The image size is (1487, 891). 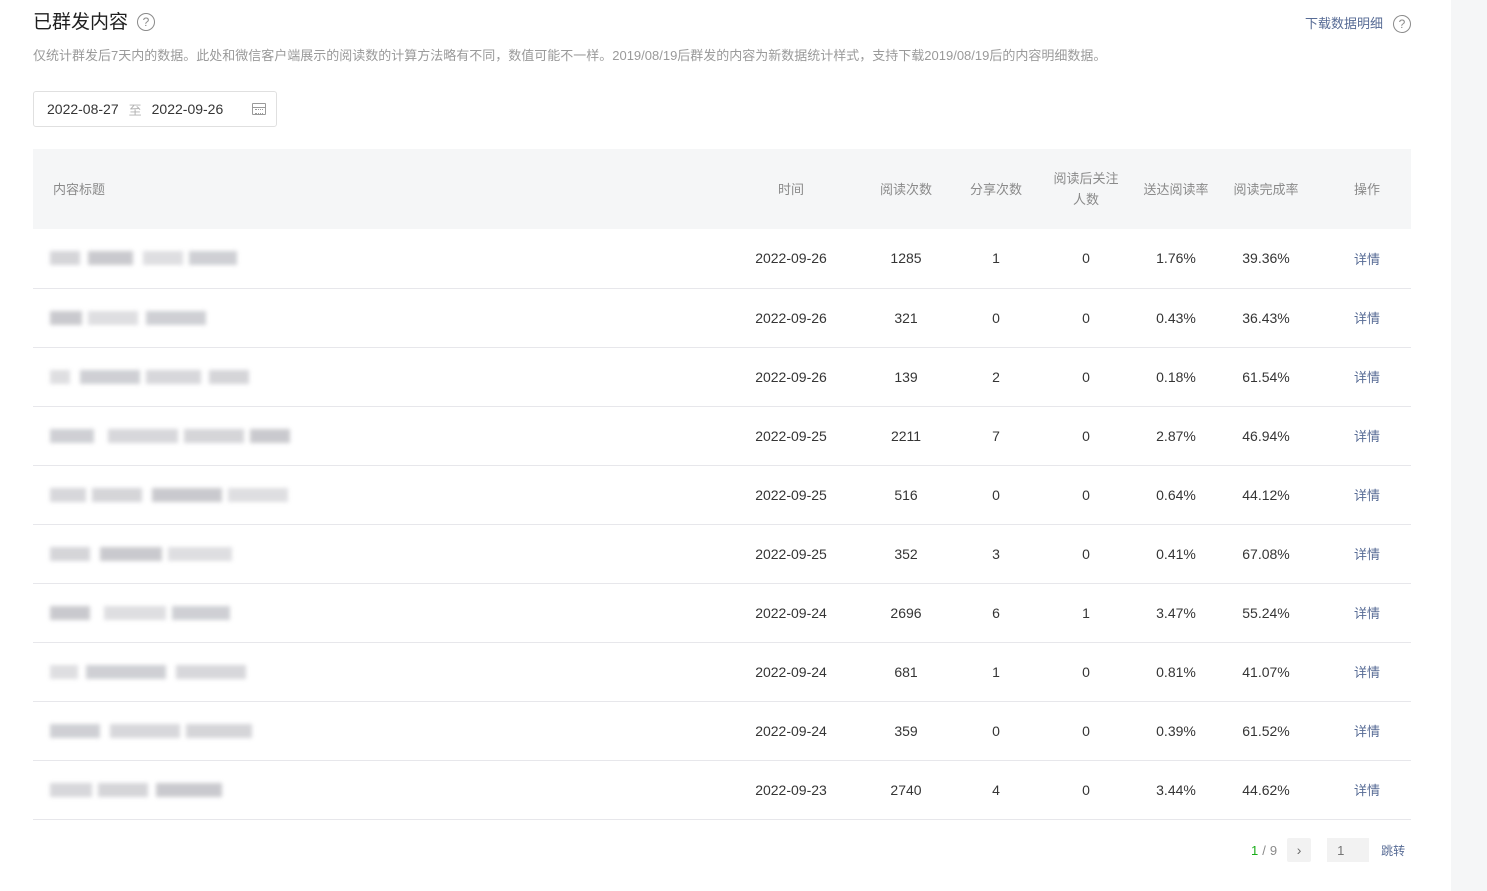 I want to click on page-jump-input, so click(x=1348, y=850).